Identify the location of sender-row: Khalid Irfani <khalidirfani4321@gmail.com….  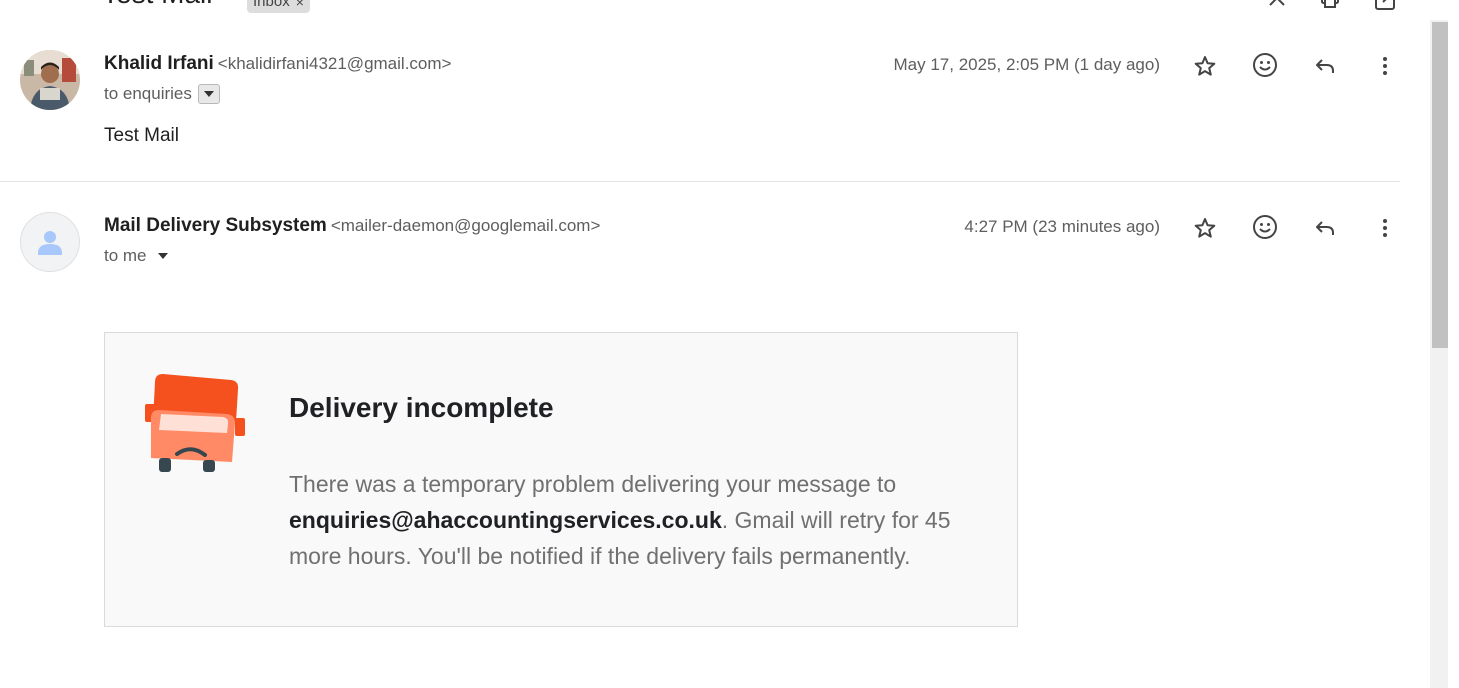
(277, 64).